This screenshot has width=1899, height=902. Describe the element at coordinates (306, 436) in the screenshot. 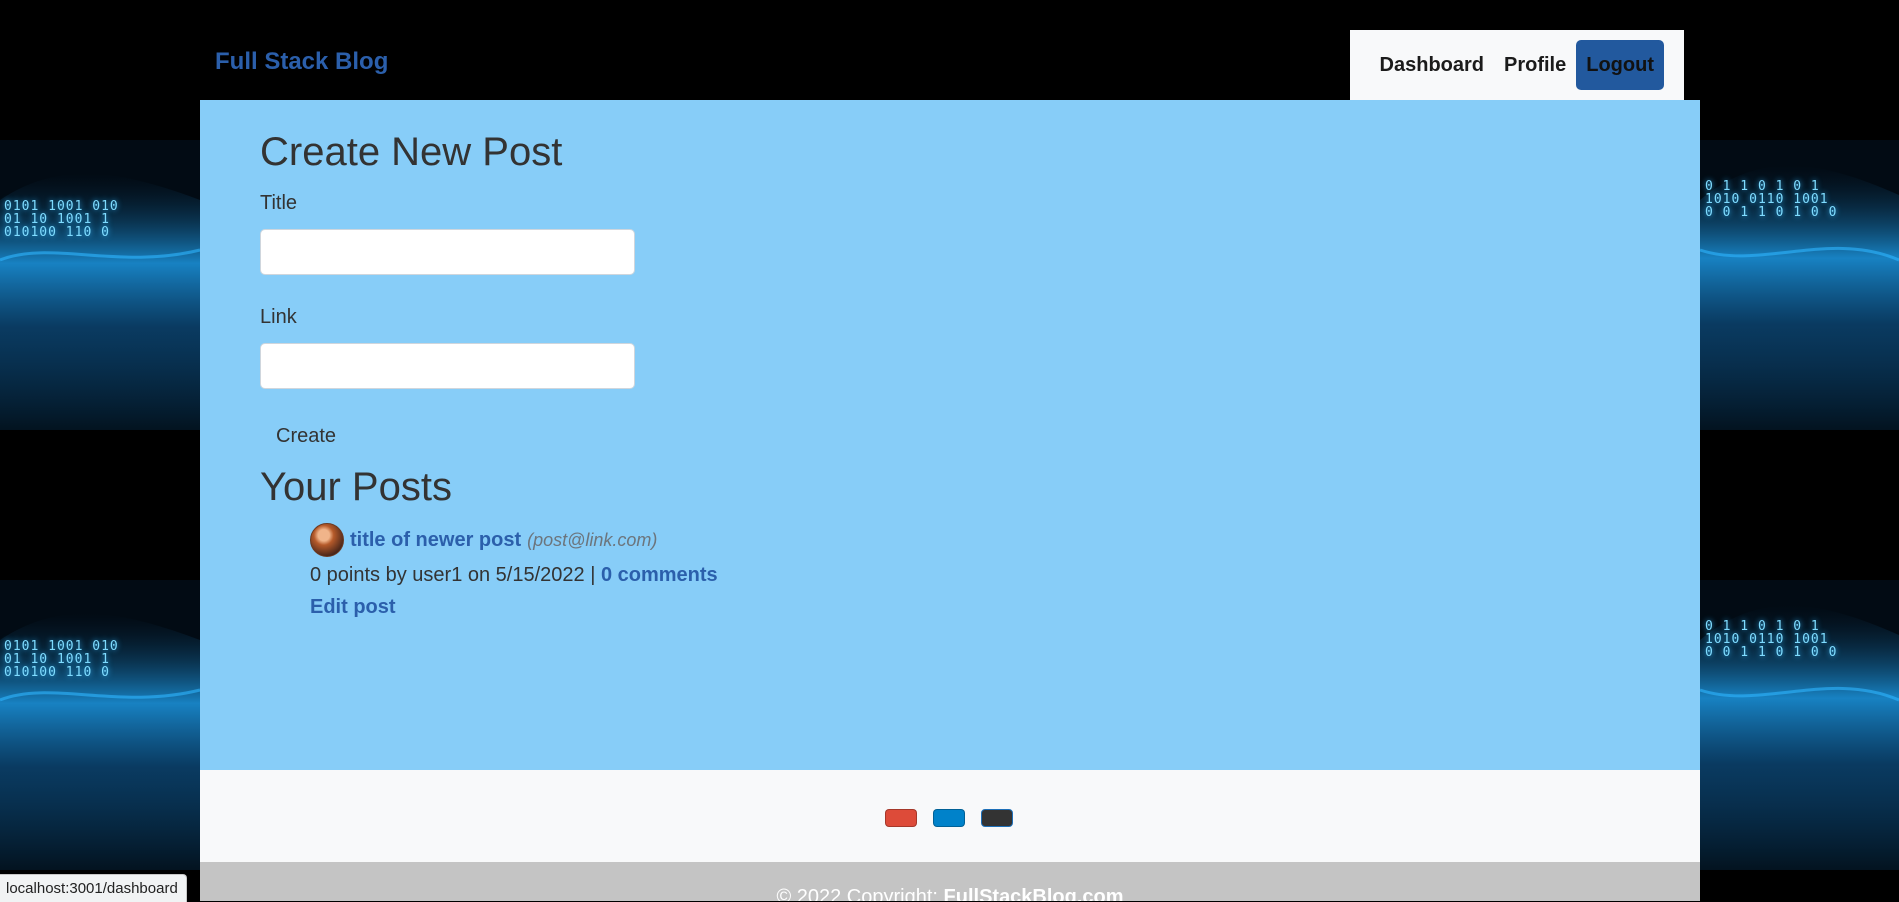

I see `create-button: Create` at that location.